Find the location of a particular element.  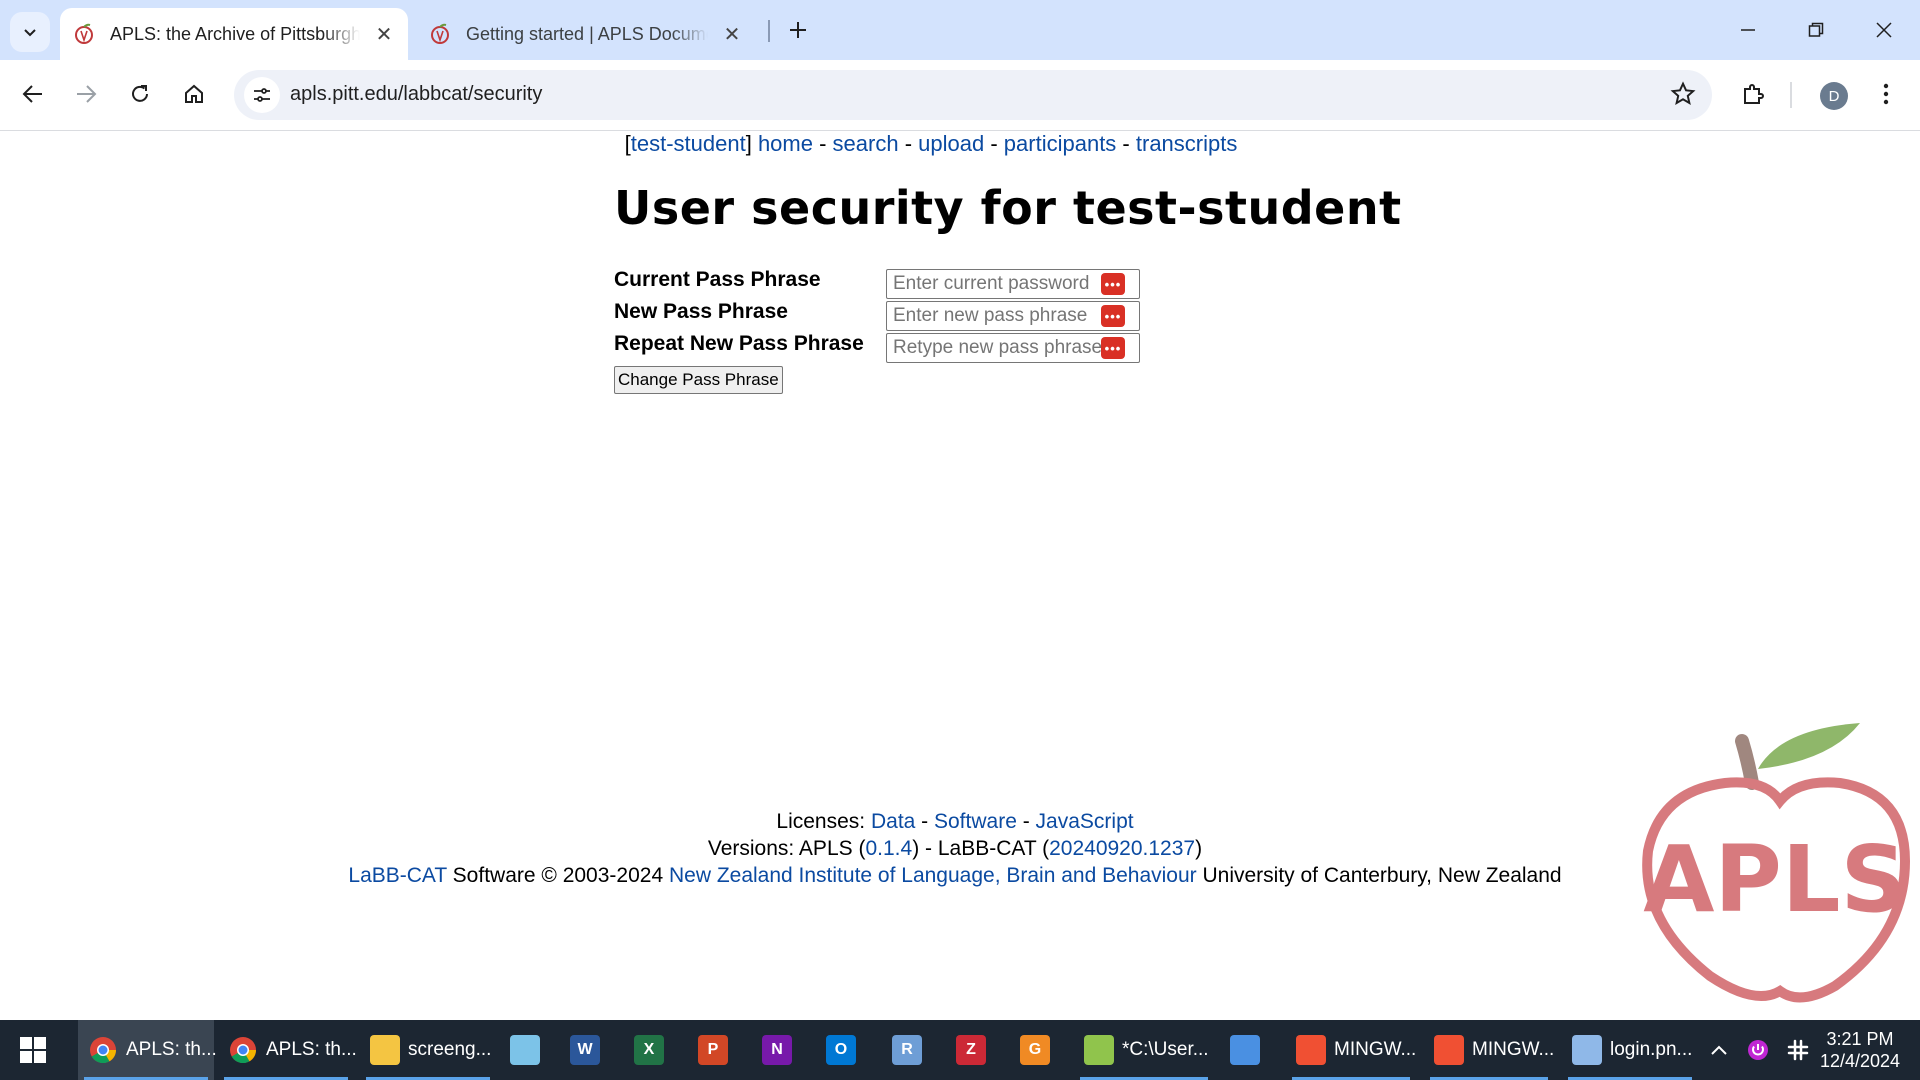

word-icon: W is located at coordinates (585, 1050).